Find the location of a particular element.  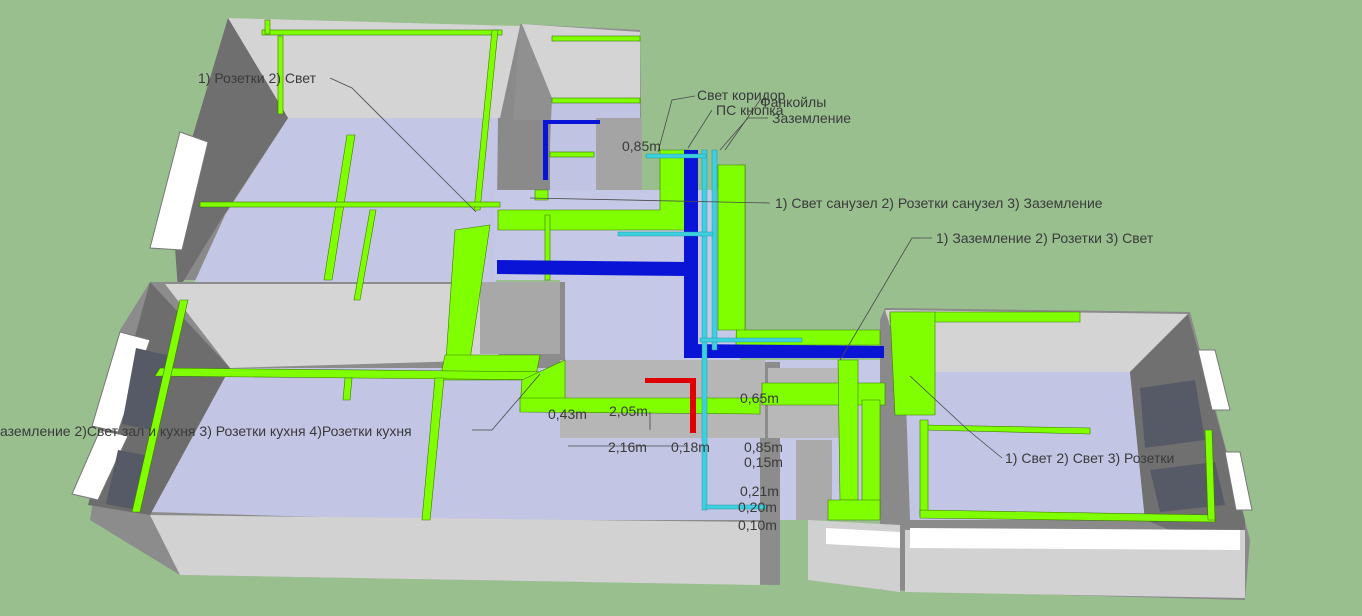

leader-ps is located at coordinates (700, 129).